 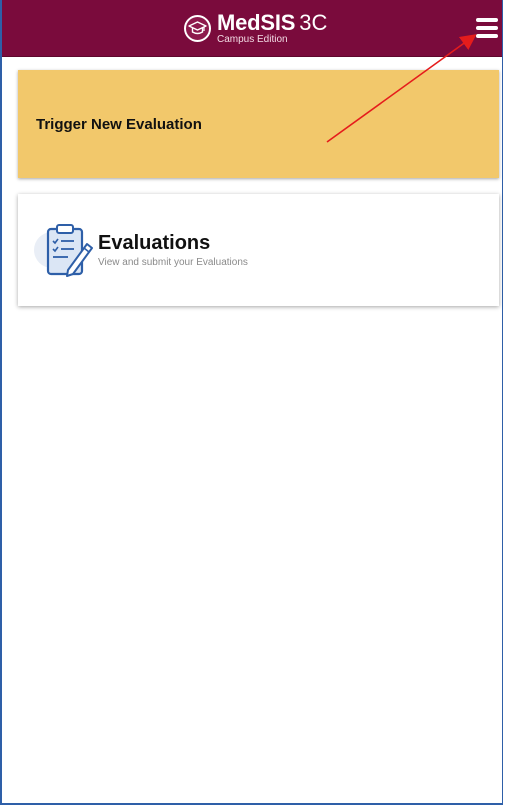 I want to click on brand-name: MedSIS, so click(x=256, y=22).